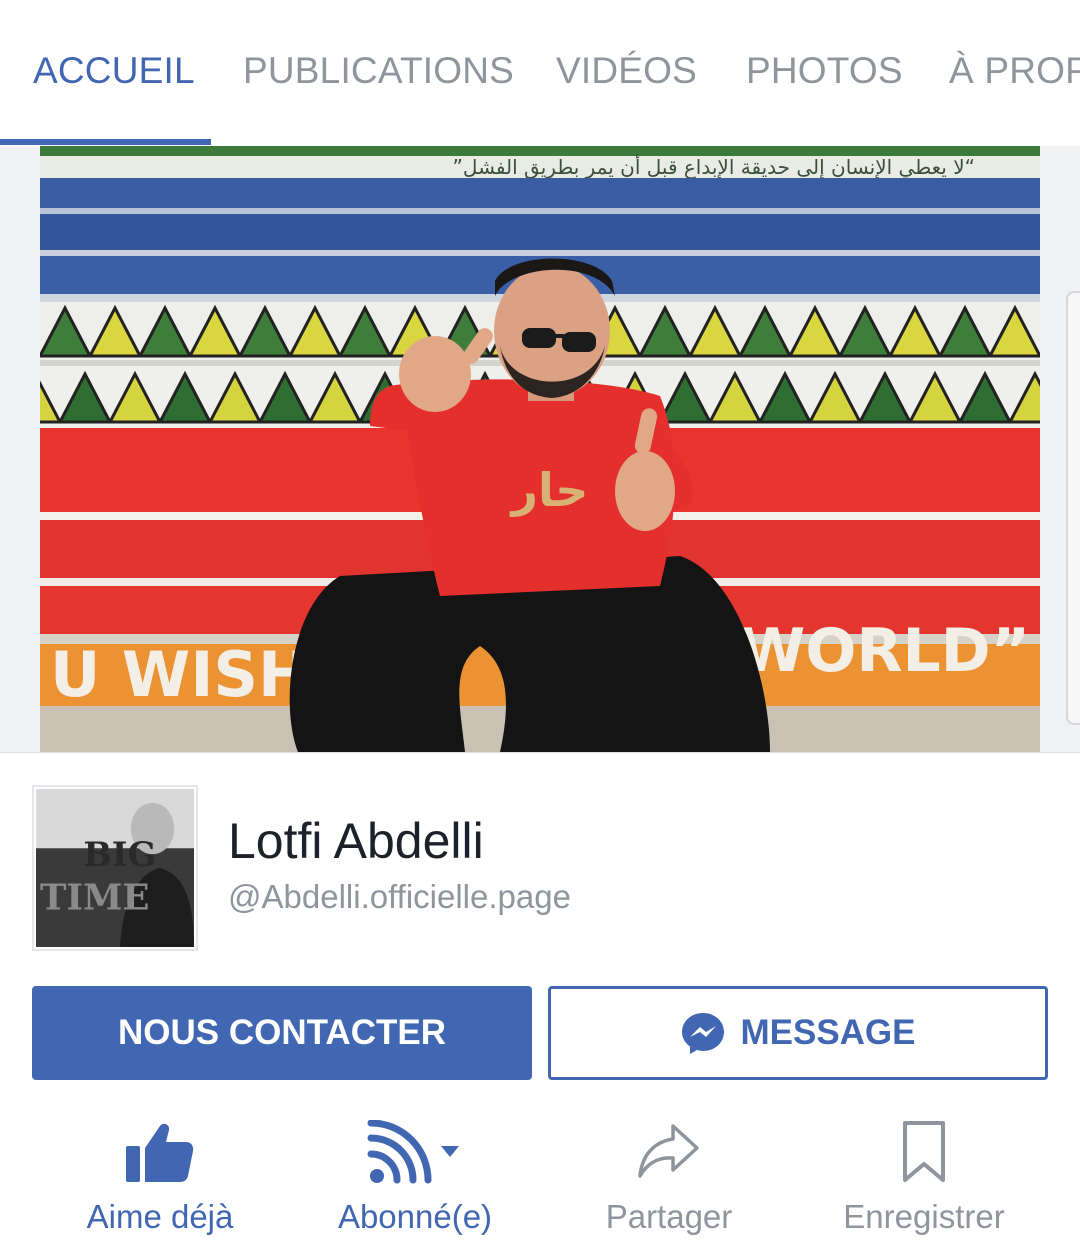 The width and height of the screenshot is (1080, 1252). Describe the element at coordinates (1014, 71) in the screenshot. I see `tab-a-propos: À PROPOS` at that location.